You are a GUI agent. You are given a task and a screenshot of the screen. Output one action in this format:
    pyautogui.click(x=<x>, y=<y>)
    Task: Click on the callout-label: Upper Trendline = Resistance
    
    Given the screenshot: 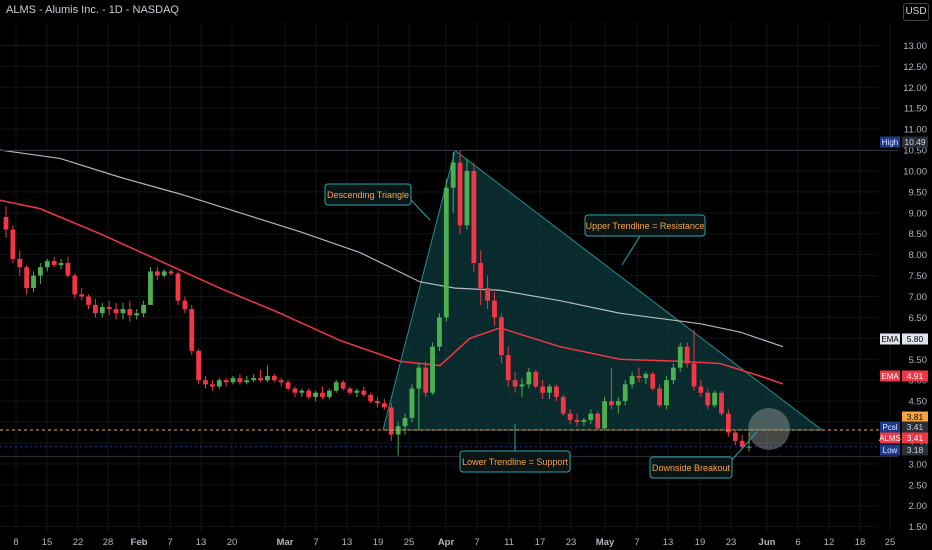 What is the action you would take?
    pyautogui.click(x=645, y=226)
    